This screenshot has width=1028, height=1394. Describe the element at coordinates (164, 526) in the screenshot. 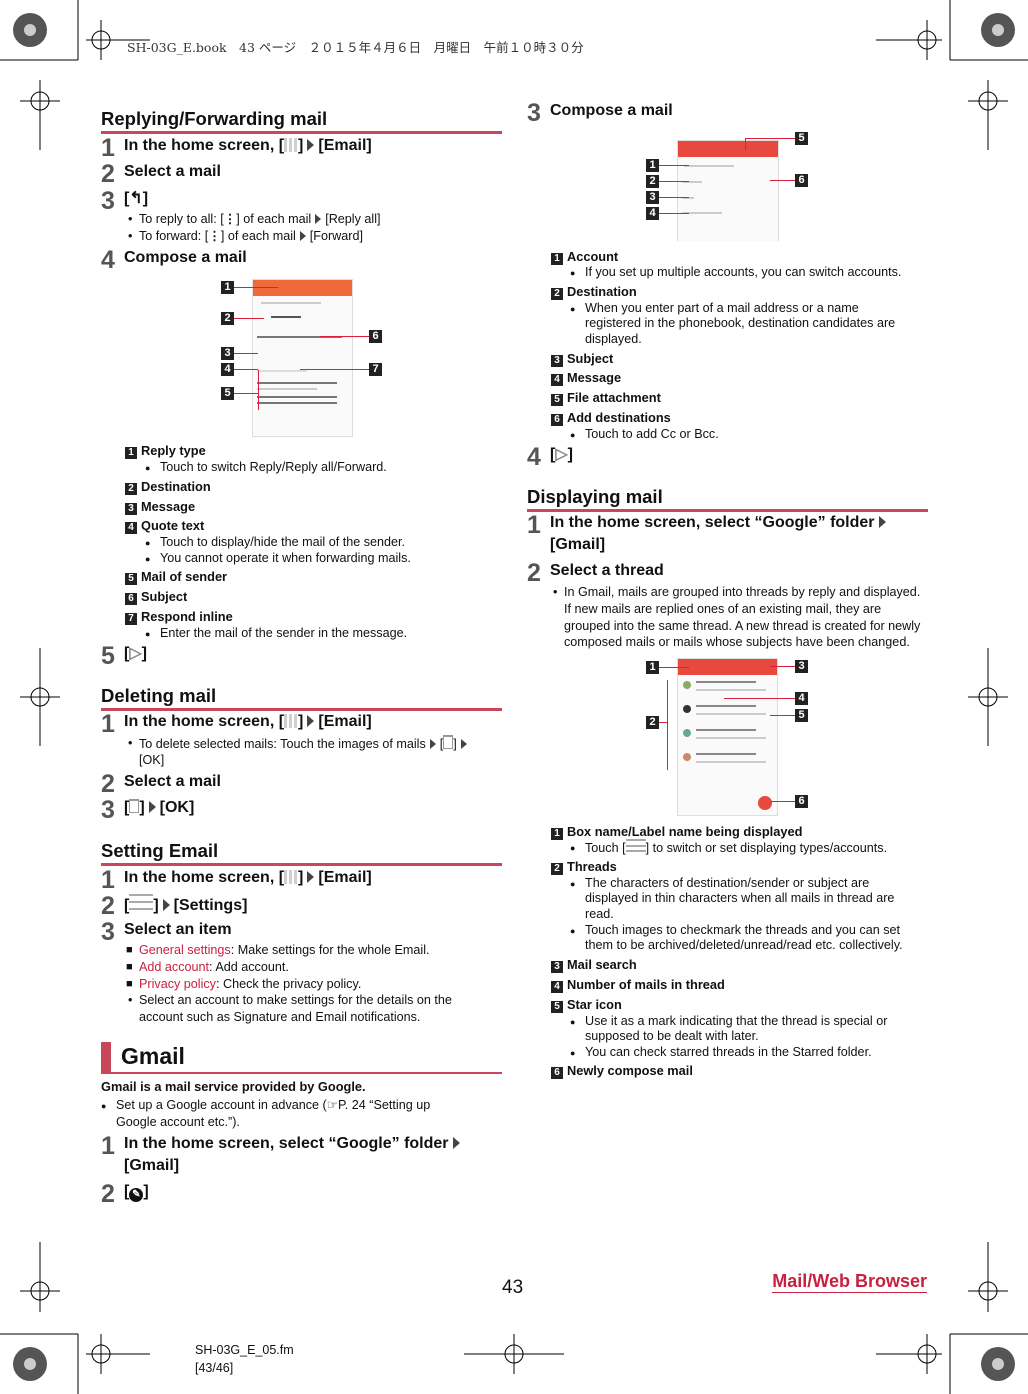

I see `legend-item: 4 Quote text` at that location.